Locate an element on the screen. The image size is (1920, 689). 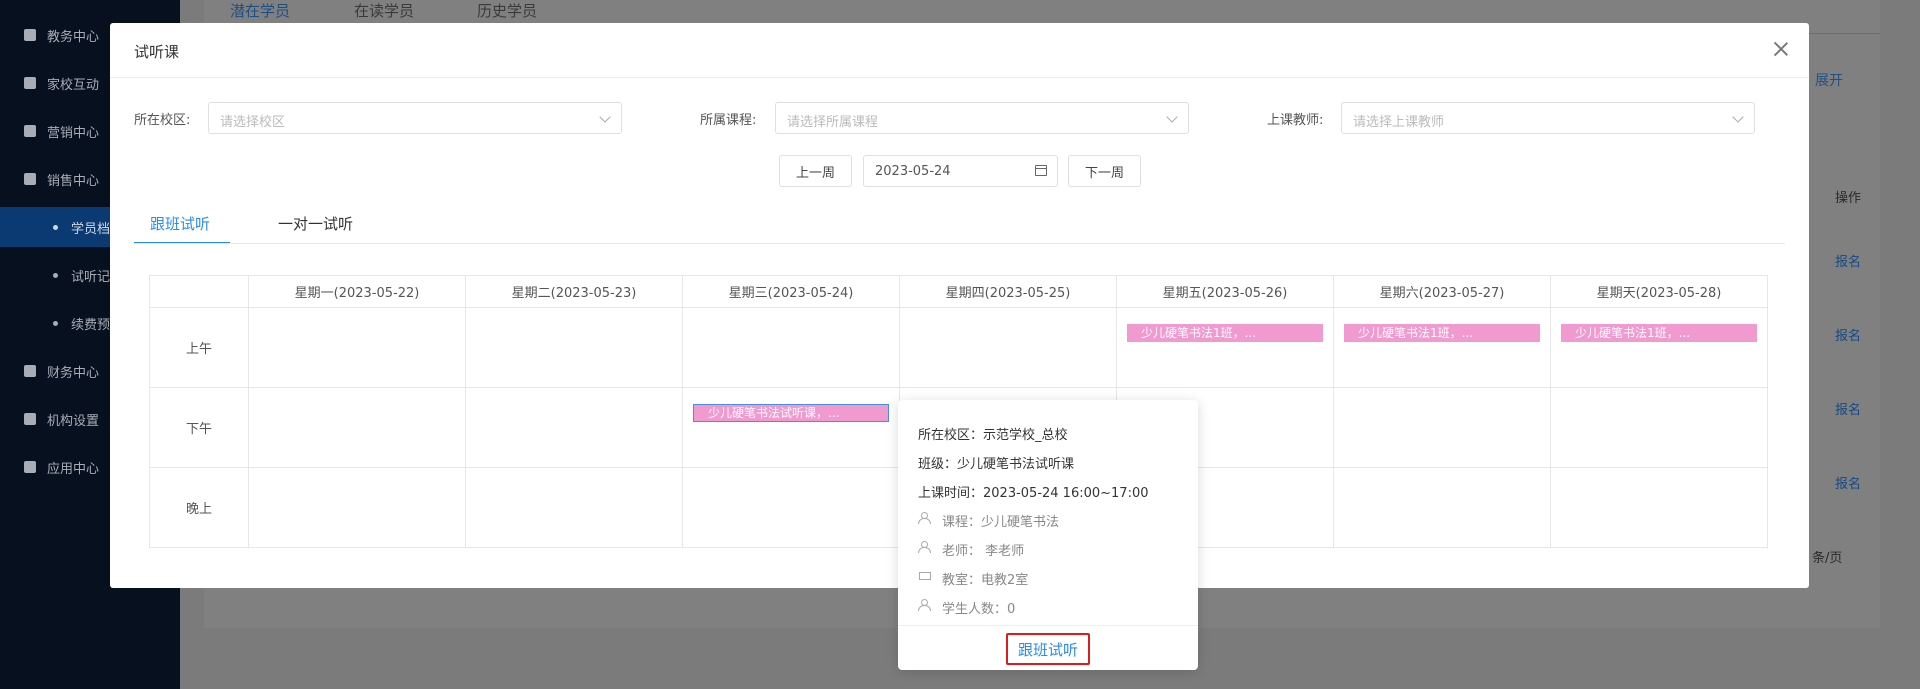
people-icon is located at coordinates (30, 179).